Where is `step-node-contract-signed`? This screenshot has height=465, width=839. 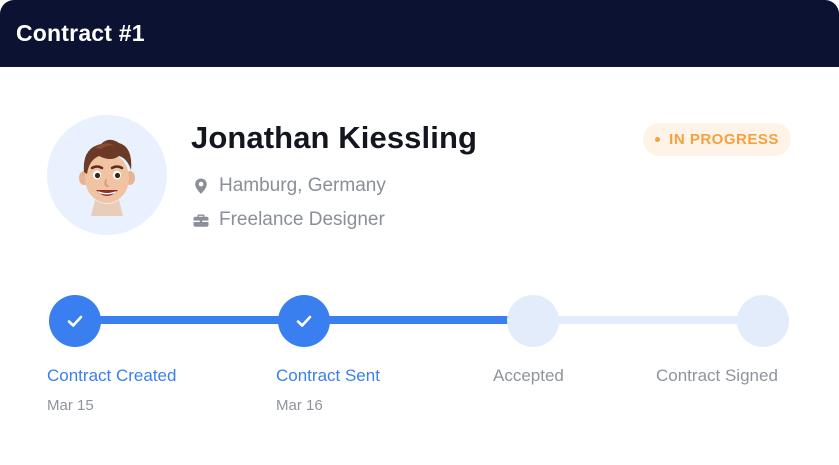 step-node-contract-signed is located at coordinates (763, 321).